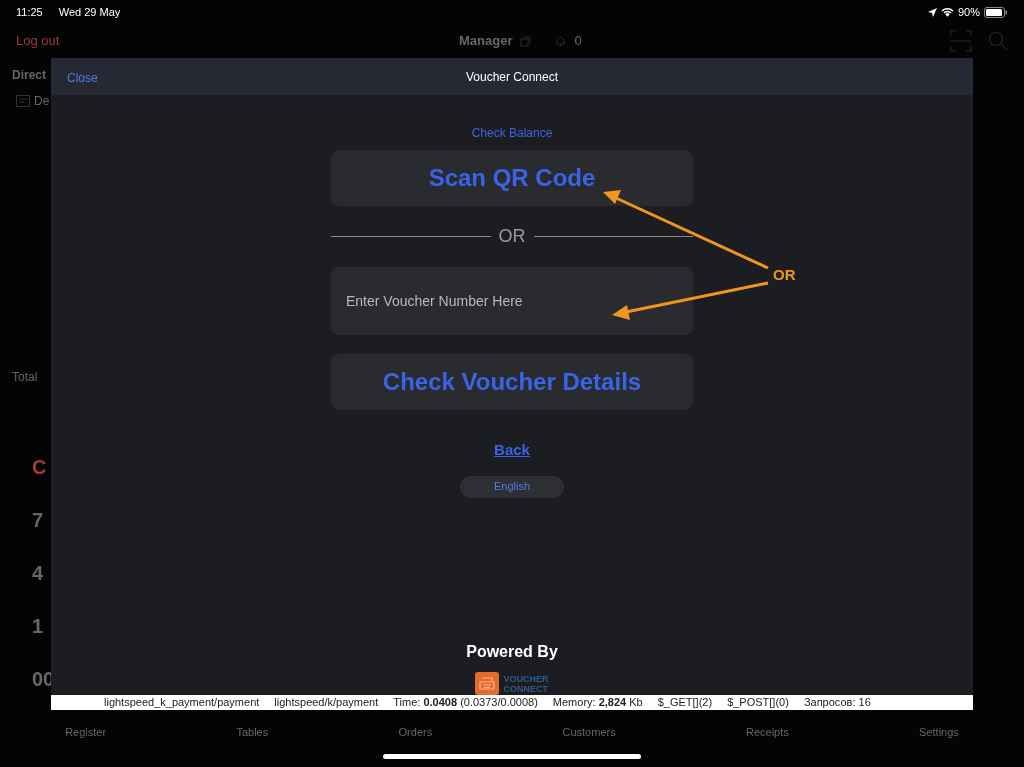 This screenshot has width=1024, height=767. What do you see at coordinates (28, 75) in the screenshot?
I see `panel-title: Direct` at bounding box center [28, 75].